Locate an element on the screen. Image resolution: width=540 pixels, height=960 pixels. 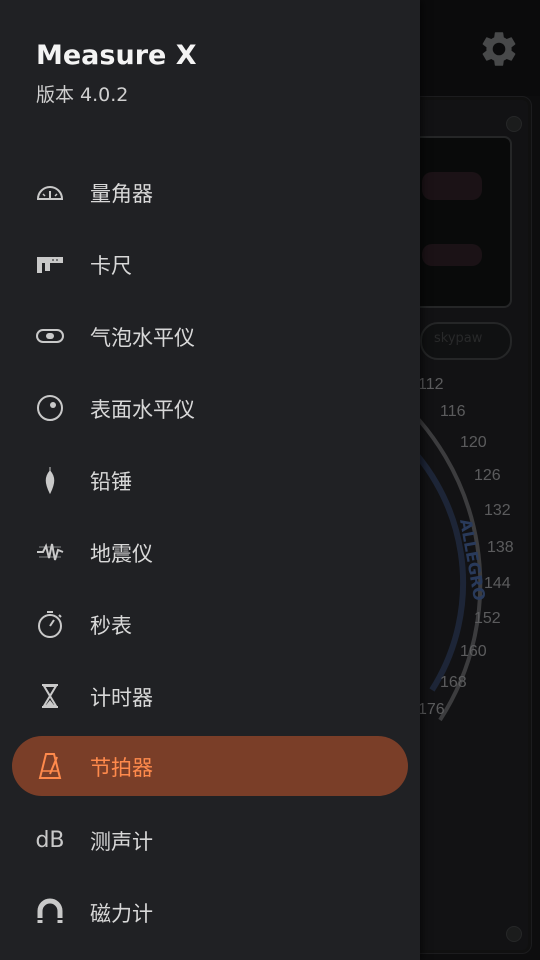
menu-item-plumb-bob: 铅锤 is located at coordinates (210, 480).